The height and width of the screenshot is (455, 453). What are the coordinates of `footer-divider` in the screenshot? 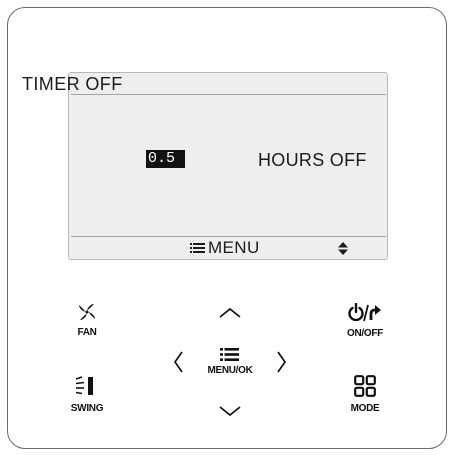 It's located at (228, 236).